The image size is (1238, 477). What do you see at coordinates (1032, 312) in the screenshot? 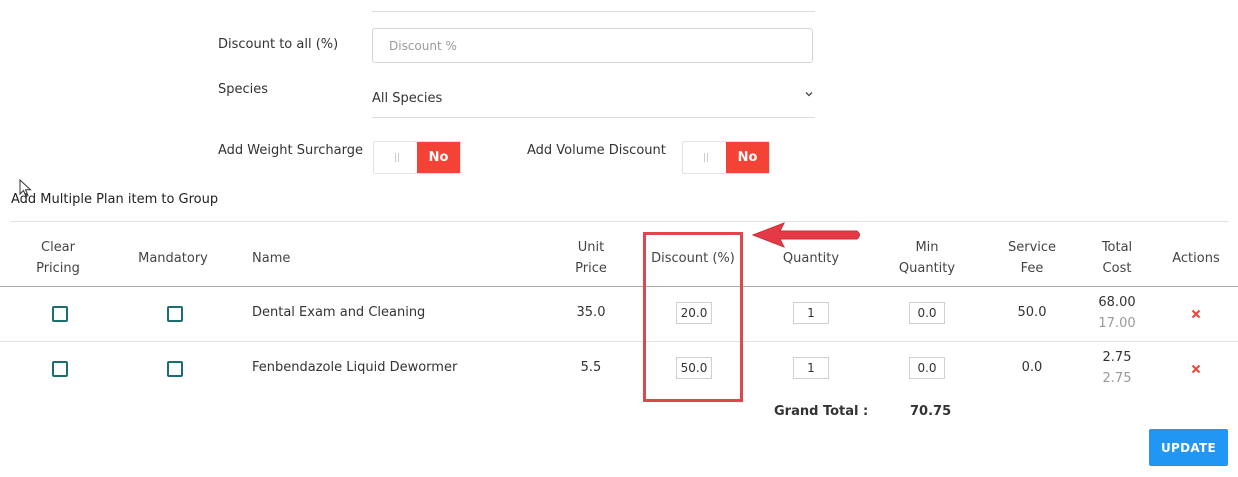
I see `row-service-fee: 50.0` at bounding box center [1032, 312].